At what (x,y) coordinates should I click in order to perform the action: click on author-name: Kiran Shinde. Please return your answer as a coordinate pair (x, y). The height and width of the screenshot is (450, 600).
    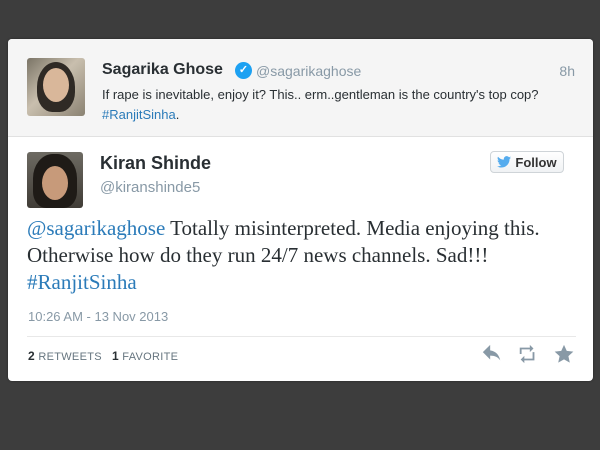
    Looking at the image, I should click on (155, 163).